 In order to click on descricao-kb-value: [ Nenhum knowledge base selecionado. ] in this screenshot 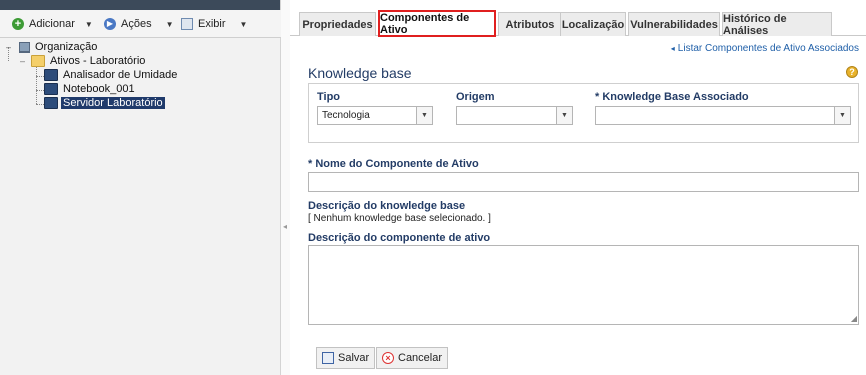, I will do `click(399, 218)`.